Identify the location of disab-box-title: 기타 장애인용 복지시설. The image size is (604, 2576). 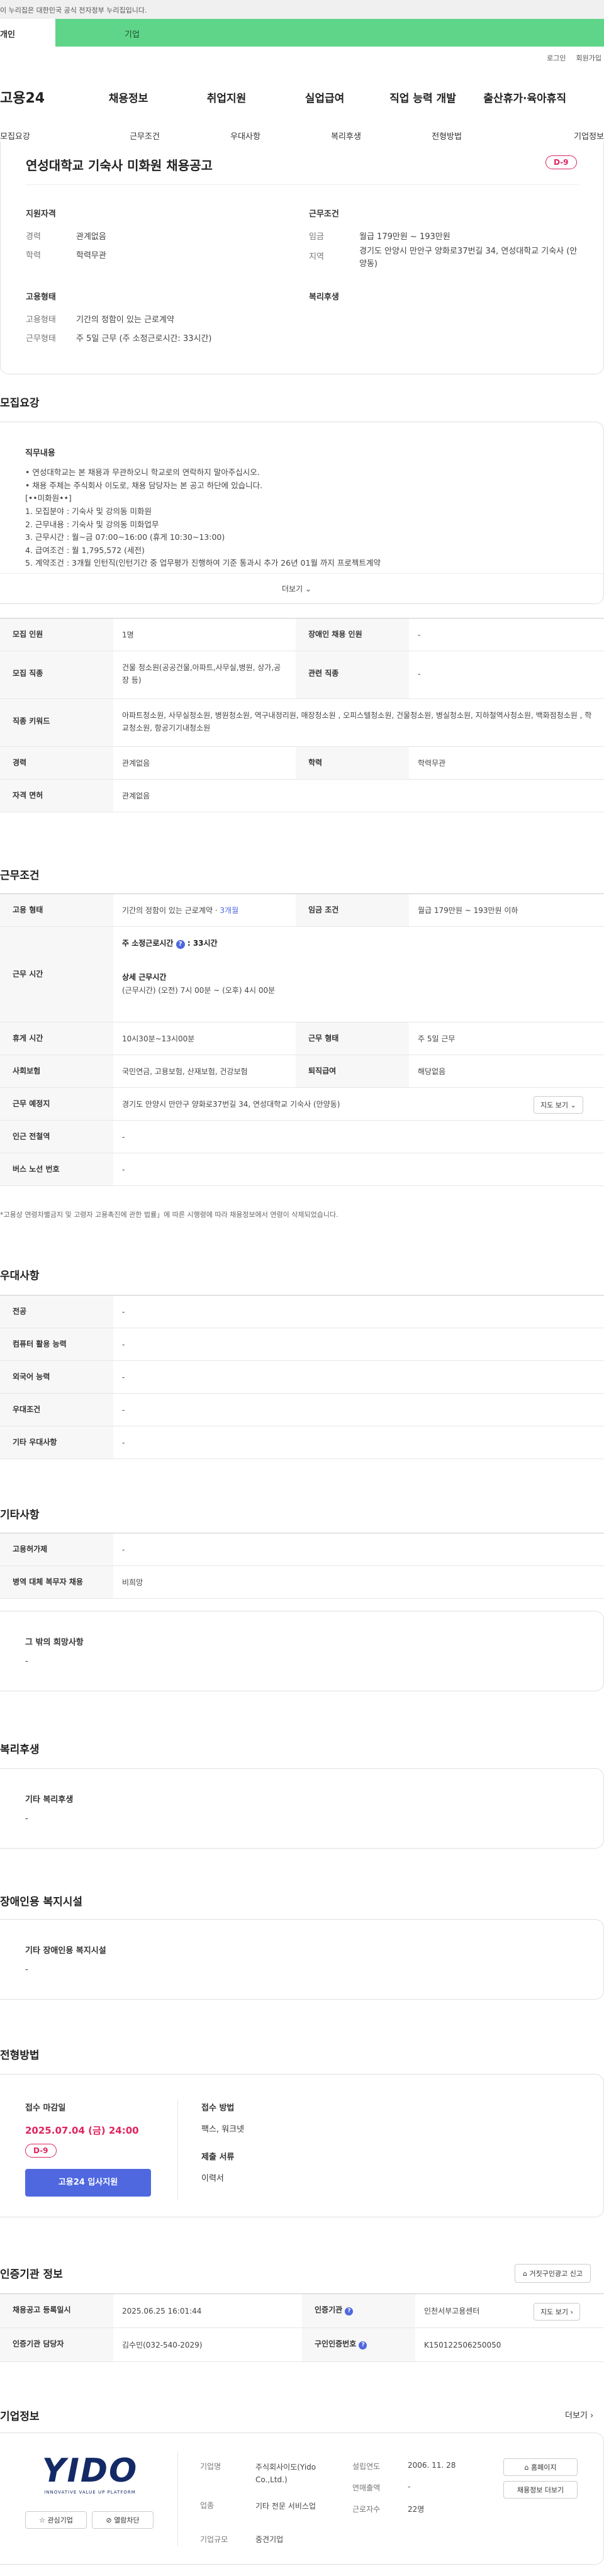
(65, 1951).